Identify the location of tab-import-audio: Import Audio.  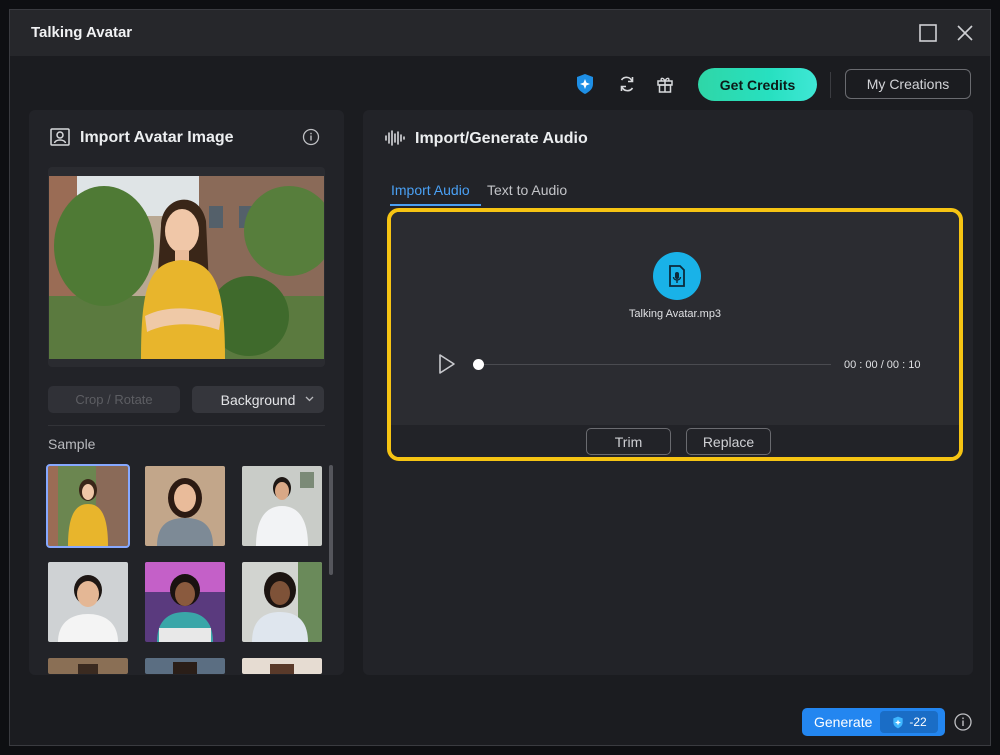
(430, 190).